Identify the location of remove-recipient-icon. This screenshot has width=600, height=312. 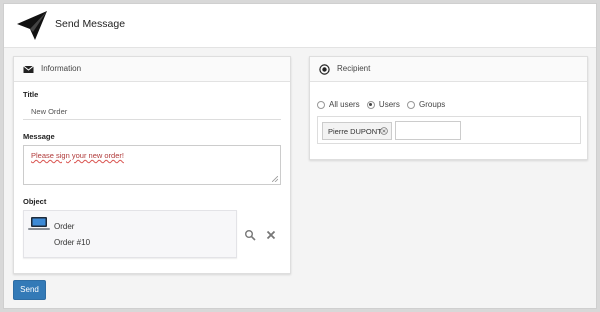
(384, 131).